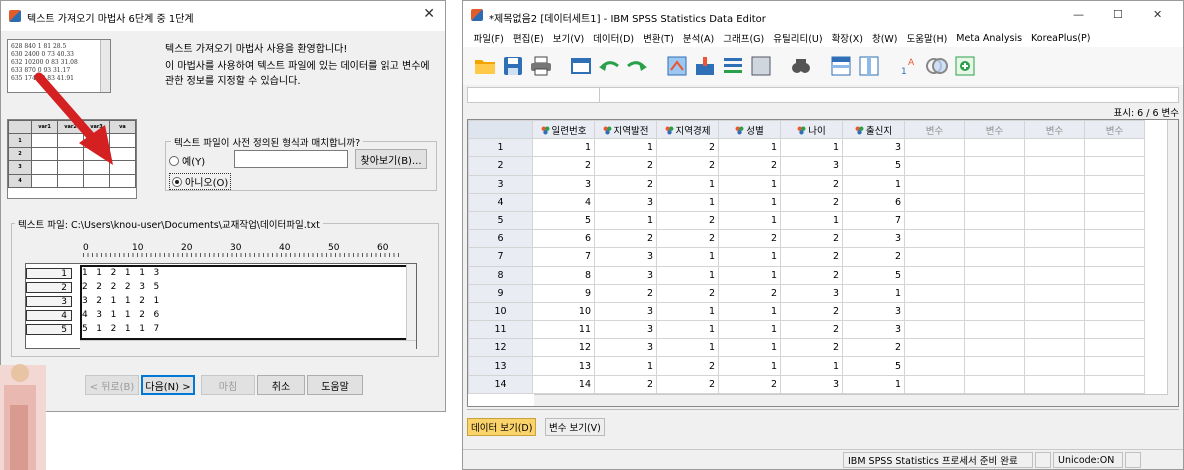  I want to click on cancel-button: 취소, so click(281, 385).